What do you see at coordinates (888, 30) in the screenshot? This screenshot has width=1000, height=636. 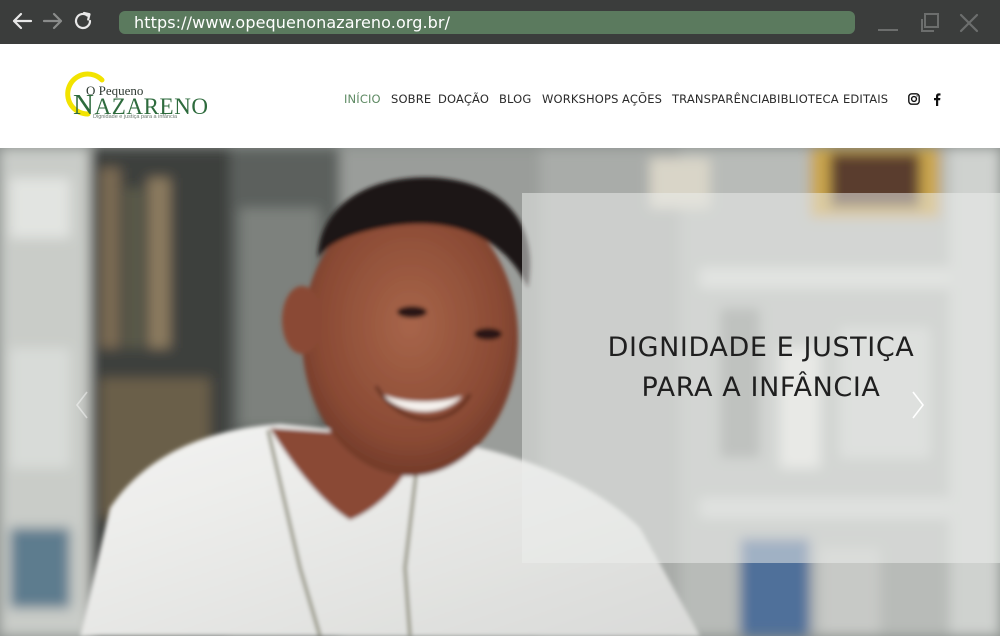 I see `minimize-icon` at bounding box center [888, 30].